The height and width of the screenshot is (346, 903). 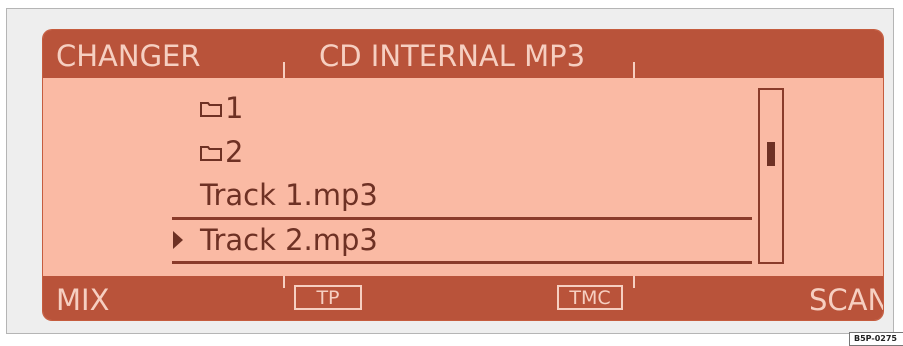 What do you see at coordinates (462, 218) in the screenshot?
I see `selection-top-rule` at bounding box center [462, 218].